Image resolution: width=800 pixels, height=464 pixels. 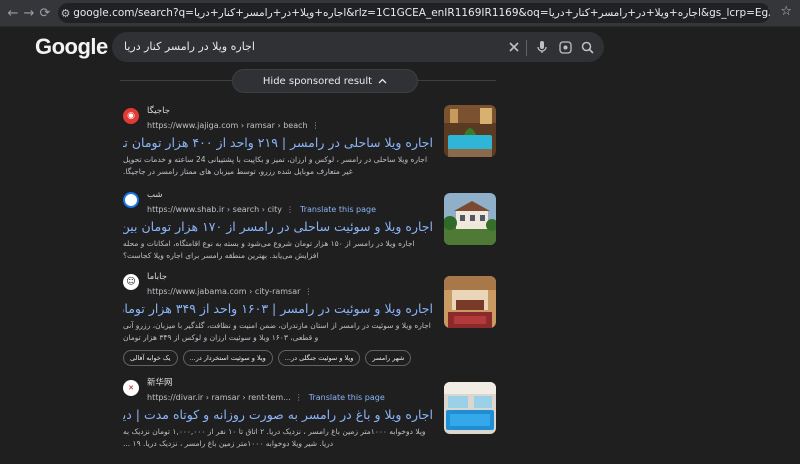 What do you see at coordinates (158, 111) in the screenshot?
I see `site-name: جاجیگا` at bounding box center [158, 111].